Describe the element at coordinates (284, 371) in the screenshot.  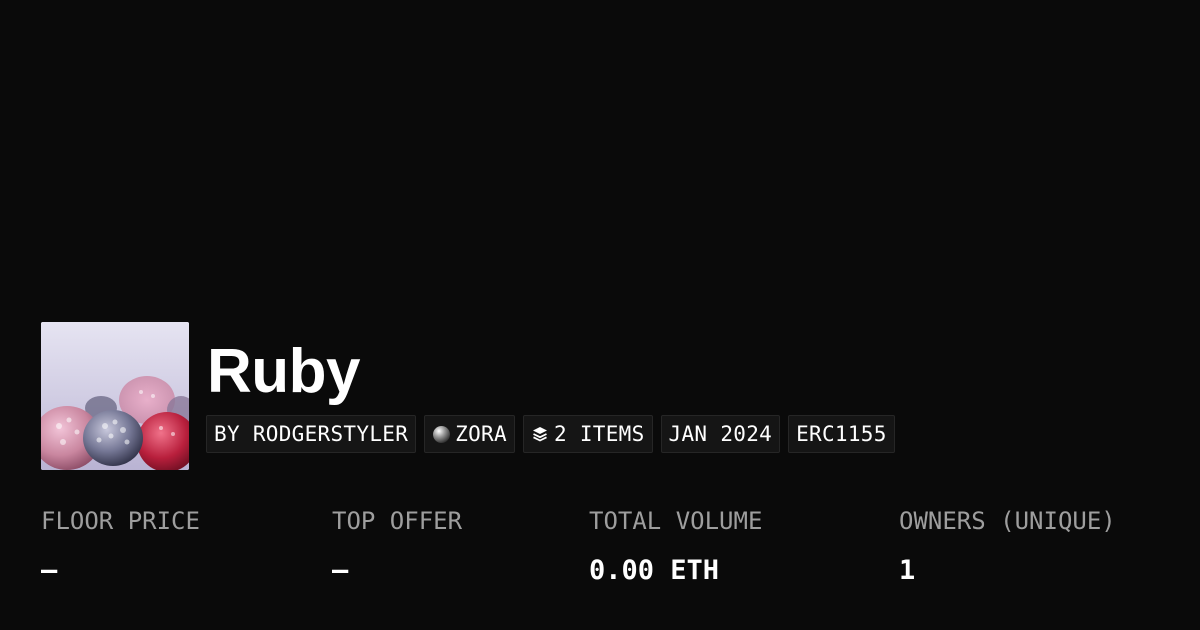
I see `collection-title: Ruby` at that location.